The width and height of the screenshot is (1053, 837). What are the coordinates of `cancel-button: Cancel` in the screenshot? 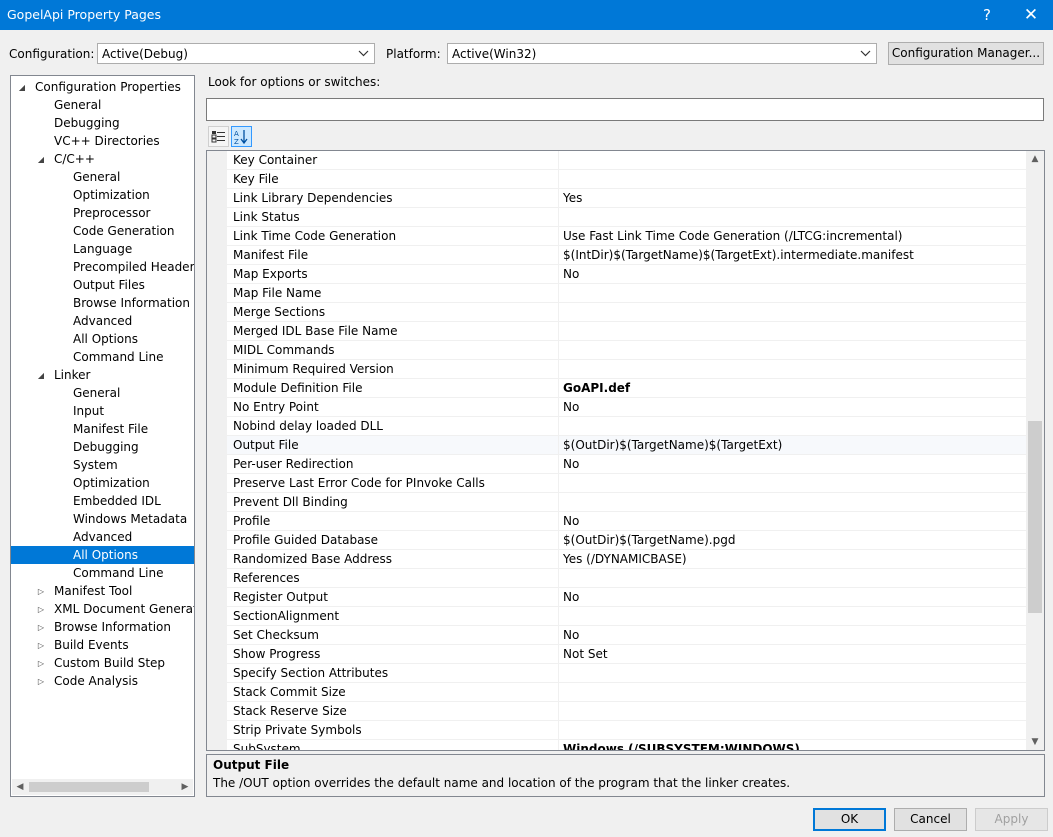 It's located at (930, 819).